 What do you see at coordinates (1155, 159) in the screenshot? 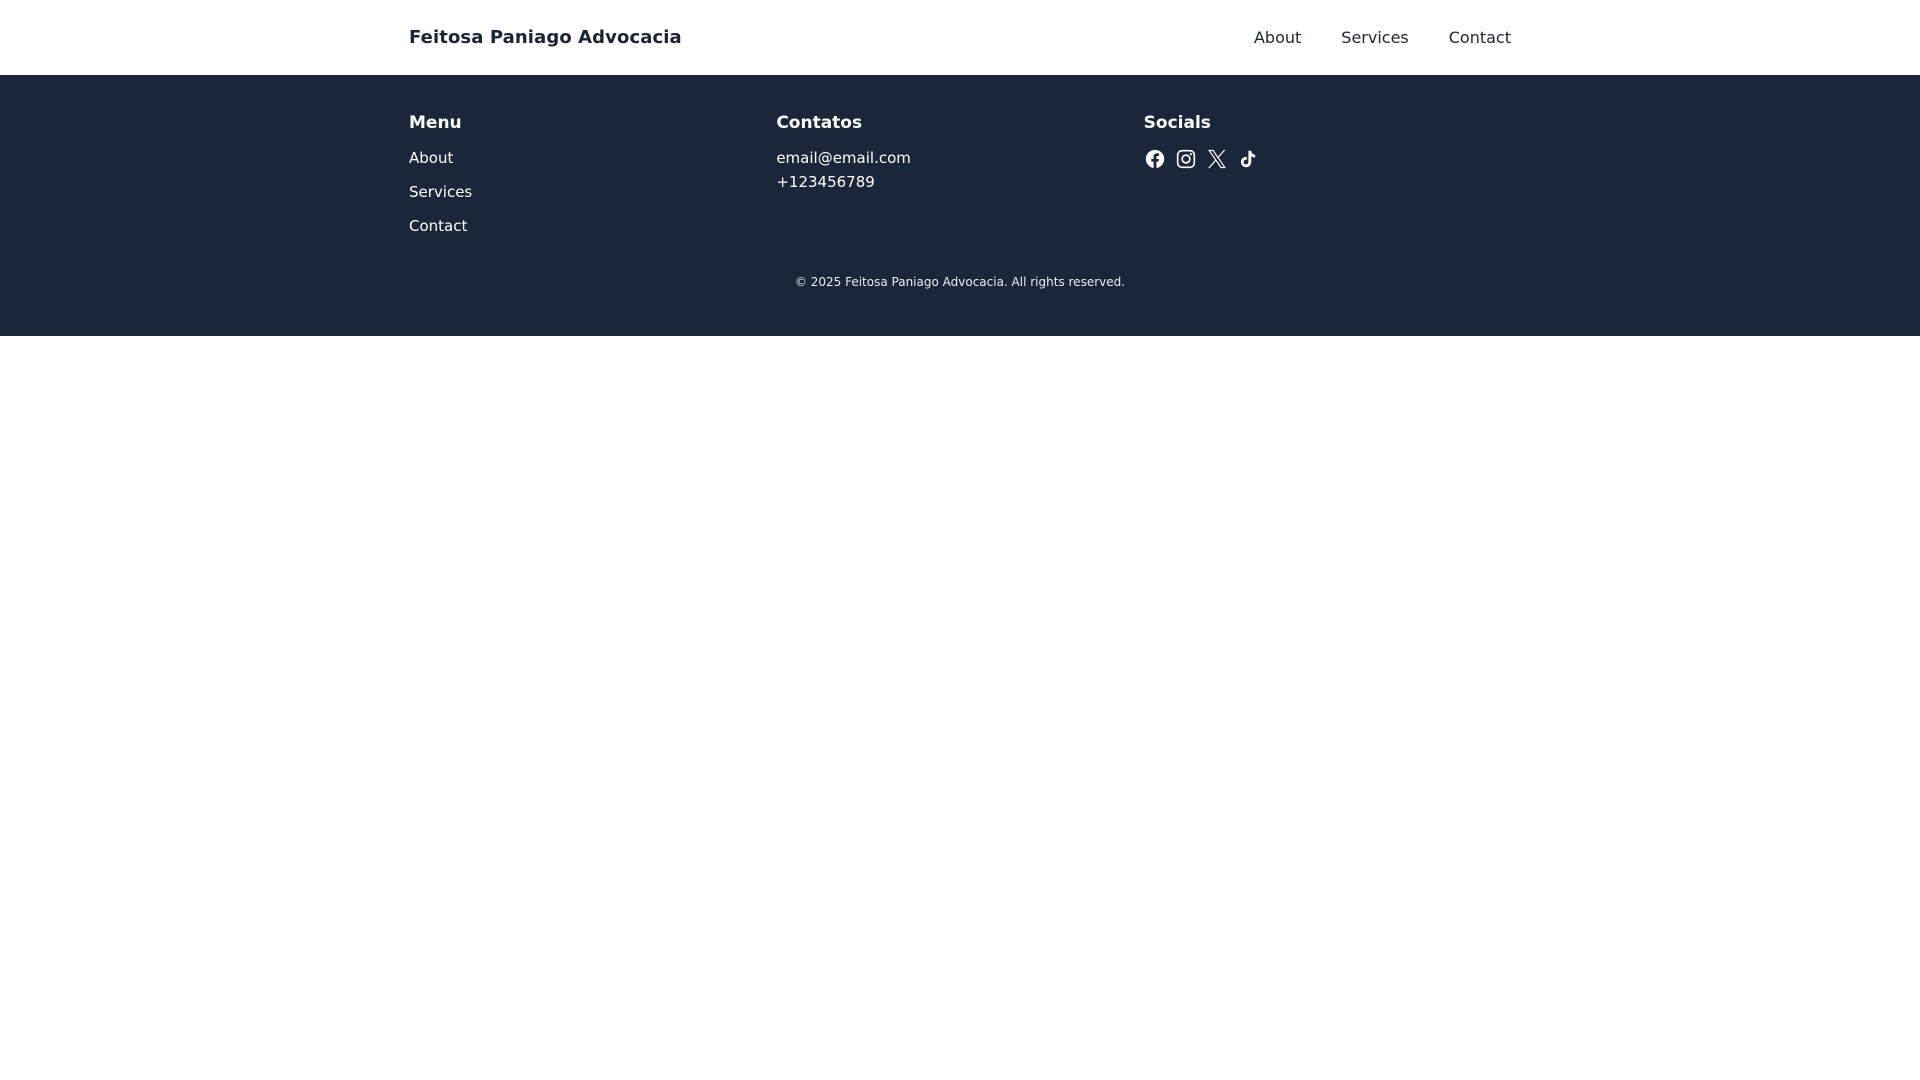
I see `facebook-icon` at bounding box center [1155, 159].